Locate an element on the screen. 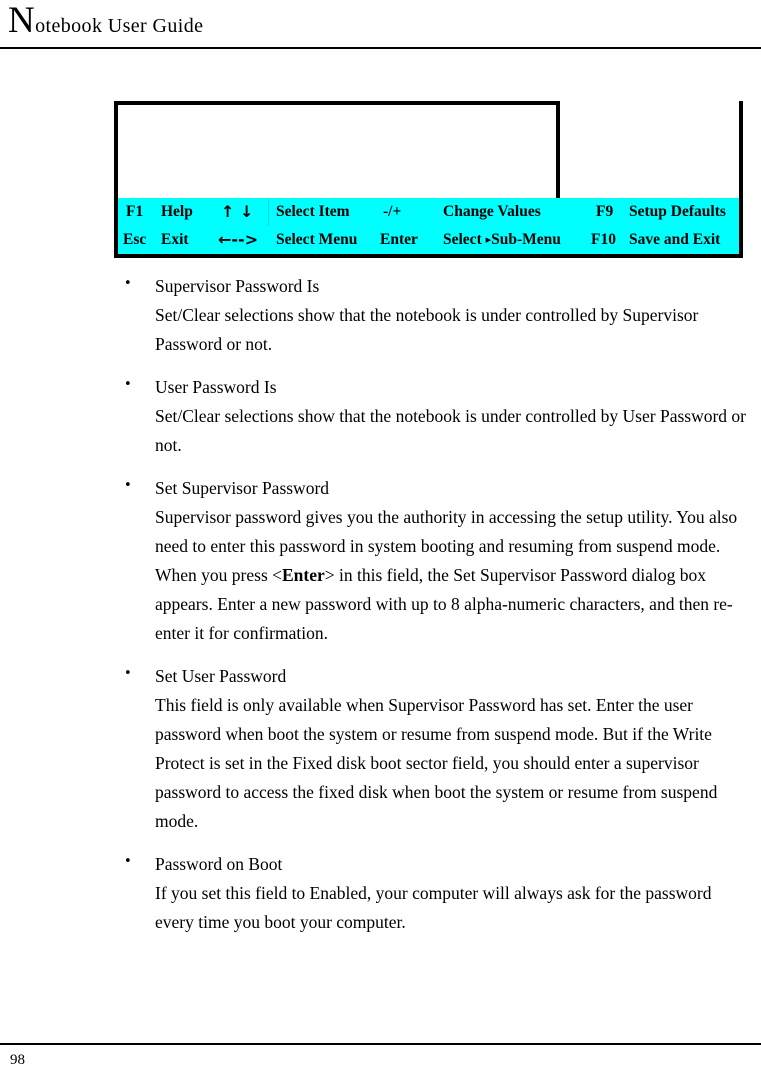 The width and height of the screenshot is (761, 1079). footer-divider is located at coordinates (380, 1044).